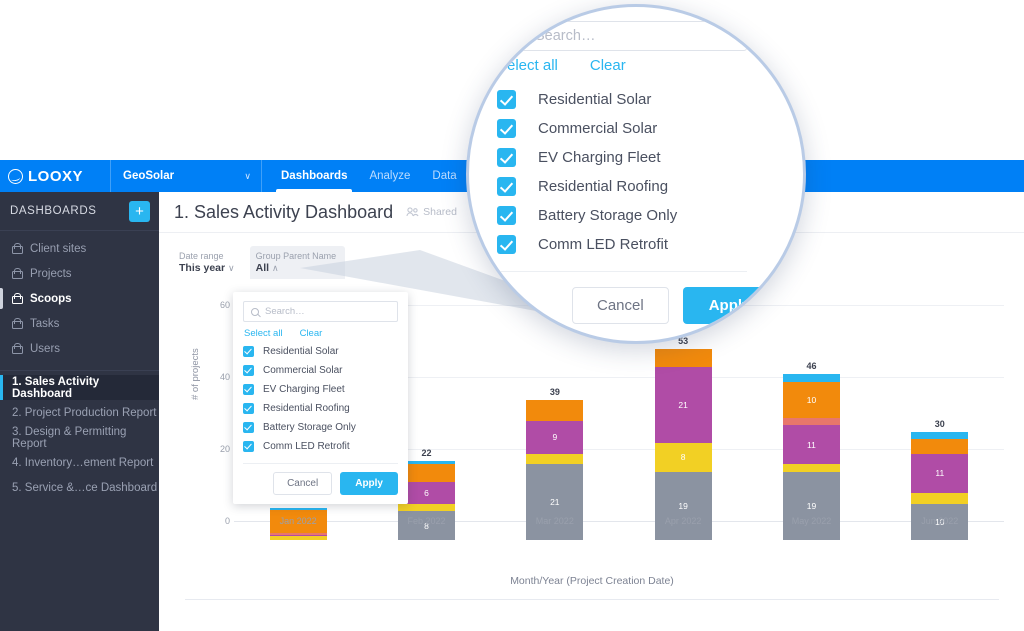 This screenshot has width=1024, height=631. I want to click on dropdown-option-residential-solar: Residential Solar, so click(587, 99).